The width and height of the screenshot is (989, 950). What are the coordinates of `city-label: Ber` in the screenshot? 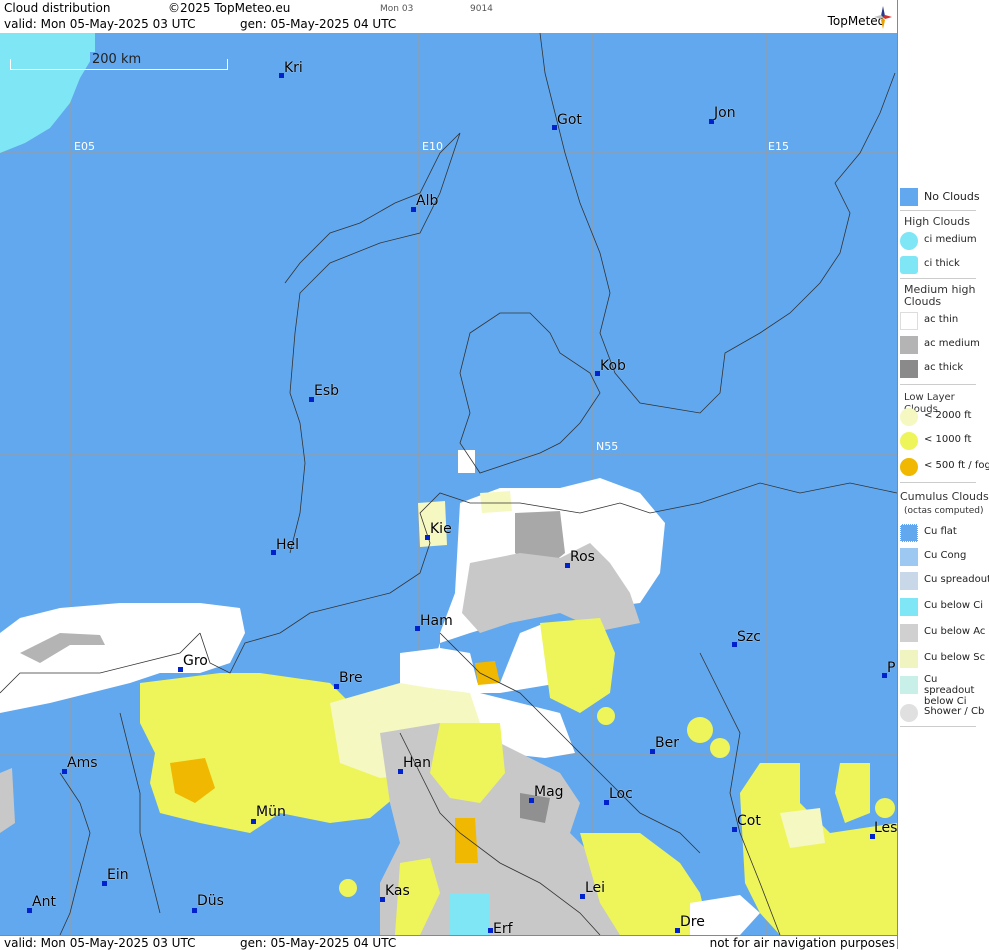 It's located at (667, 743).